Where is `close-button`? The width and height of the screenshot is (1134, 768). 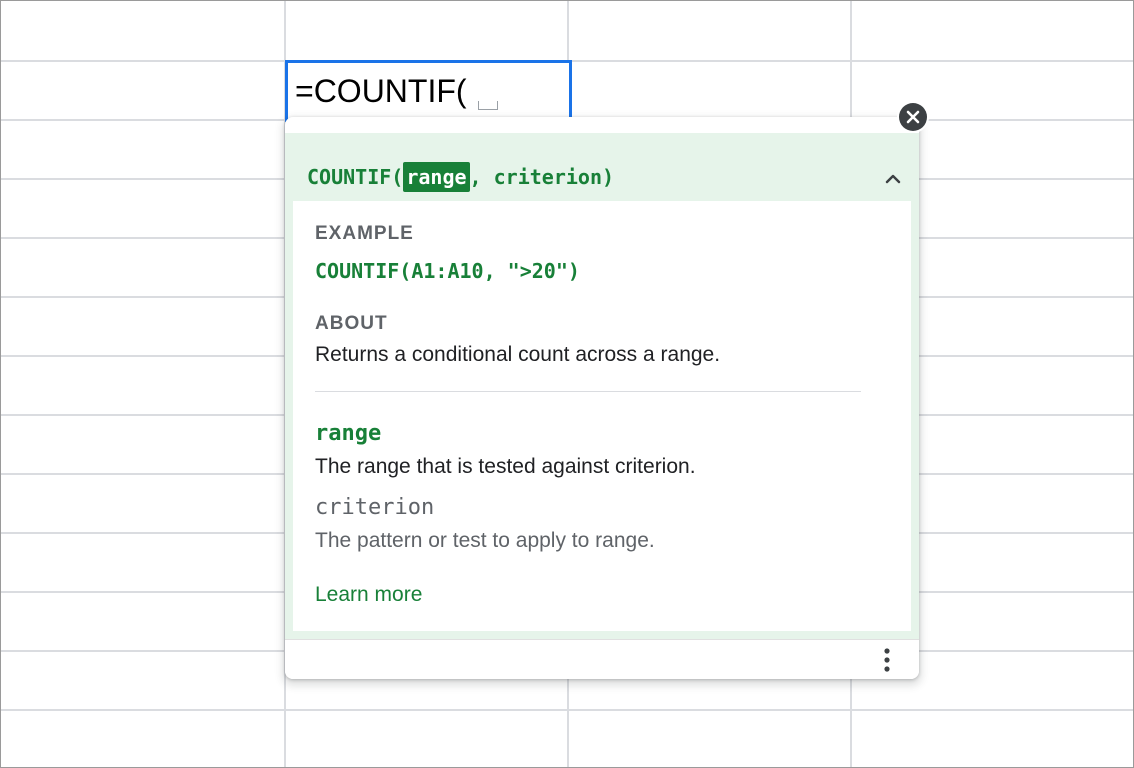
close-button is located at coordinates (913, 117).